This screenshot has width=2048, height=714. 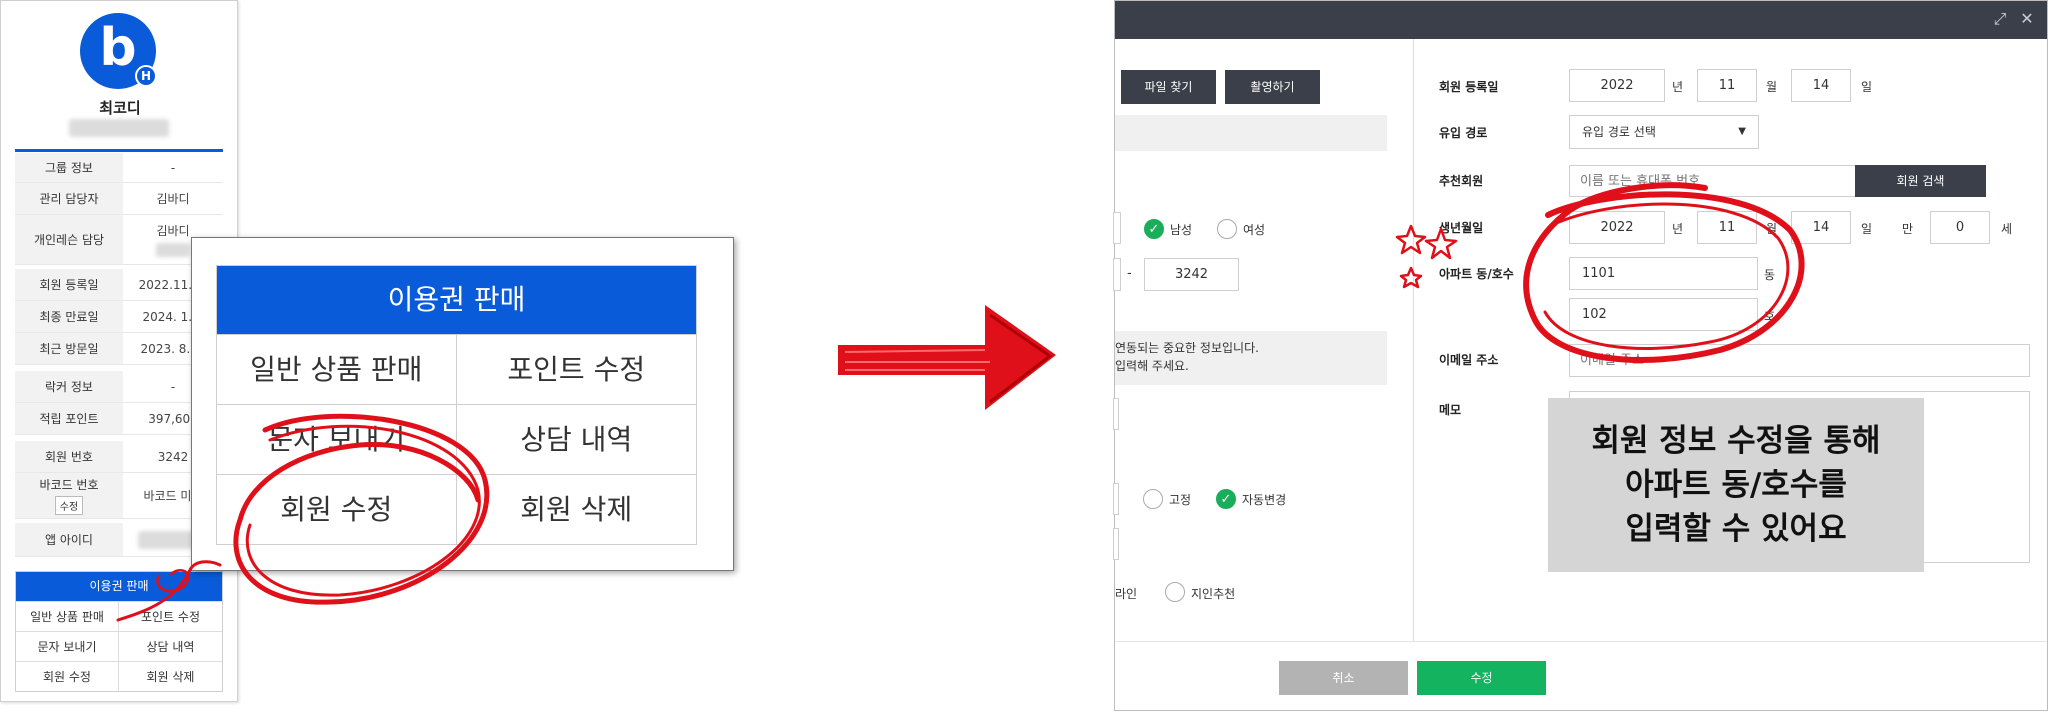 What do you see at coordinates (947, 357) in the screenshot?
I see `arrow-right-icon` at bounding box center [947, 357].